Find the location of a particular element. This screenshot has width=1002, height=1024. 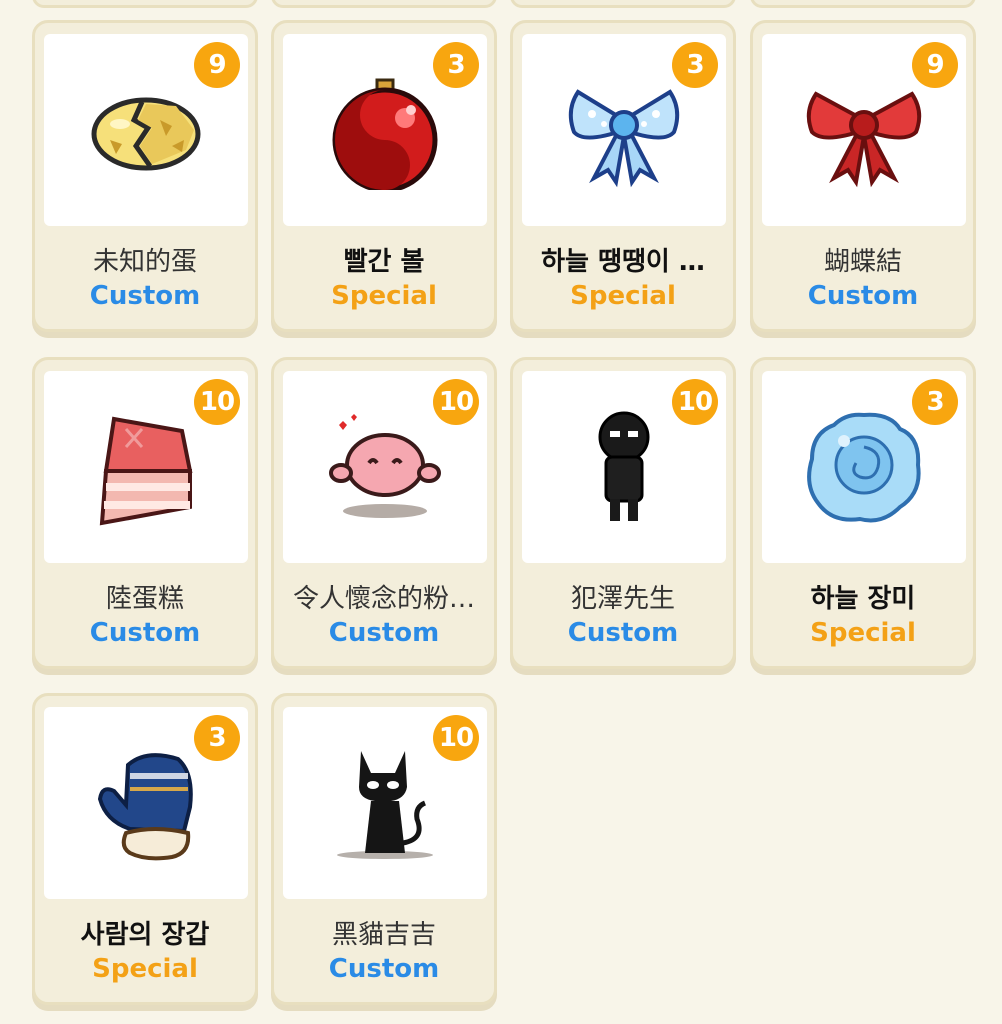

black-cat-icon is located at coordinates (385, 805).